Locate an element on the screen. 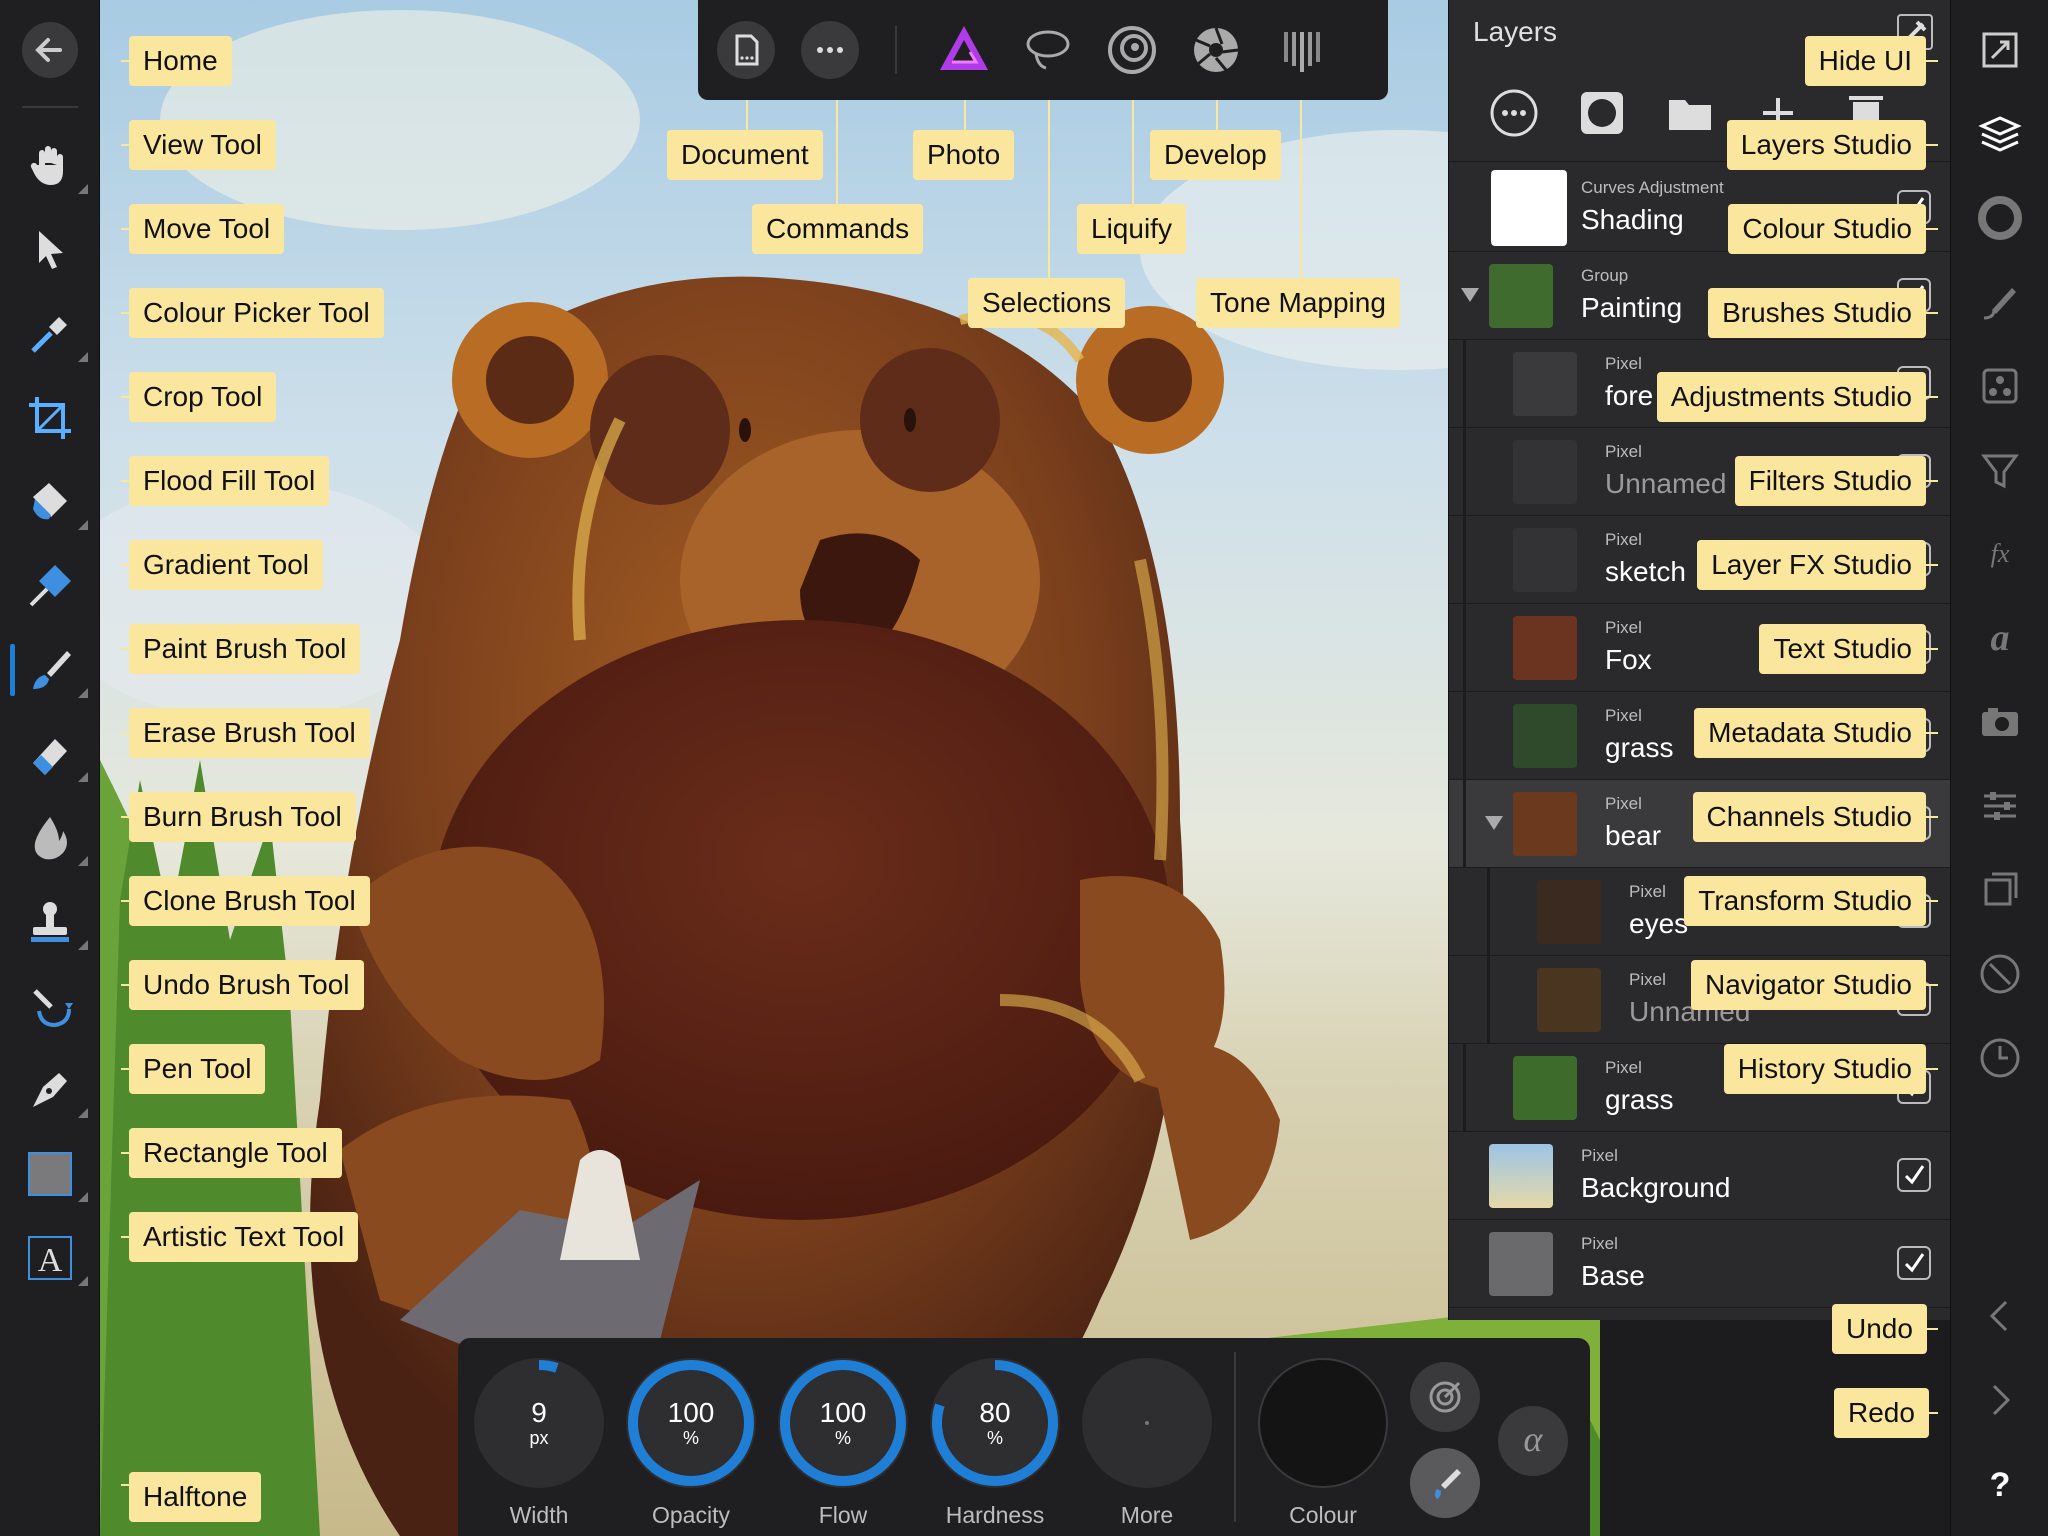  toolbar-divider is located at coordinates (50, 107).